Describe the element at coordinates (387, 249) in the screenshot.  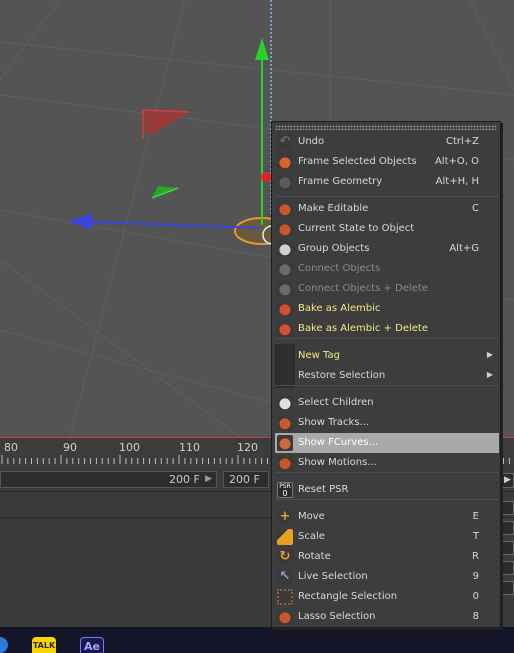
I see `menu-item-group-objects: Group Objects Alt+G` at that location.